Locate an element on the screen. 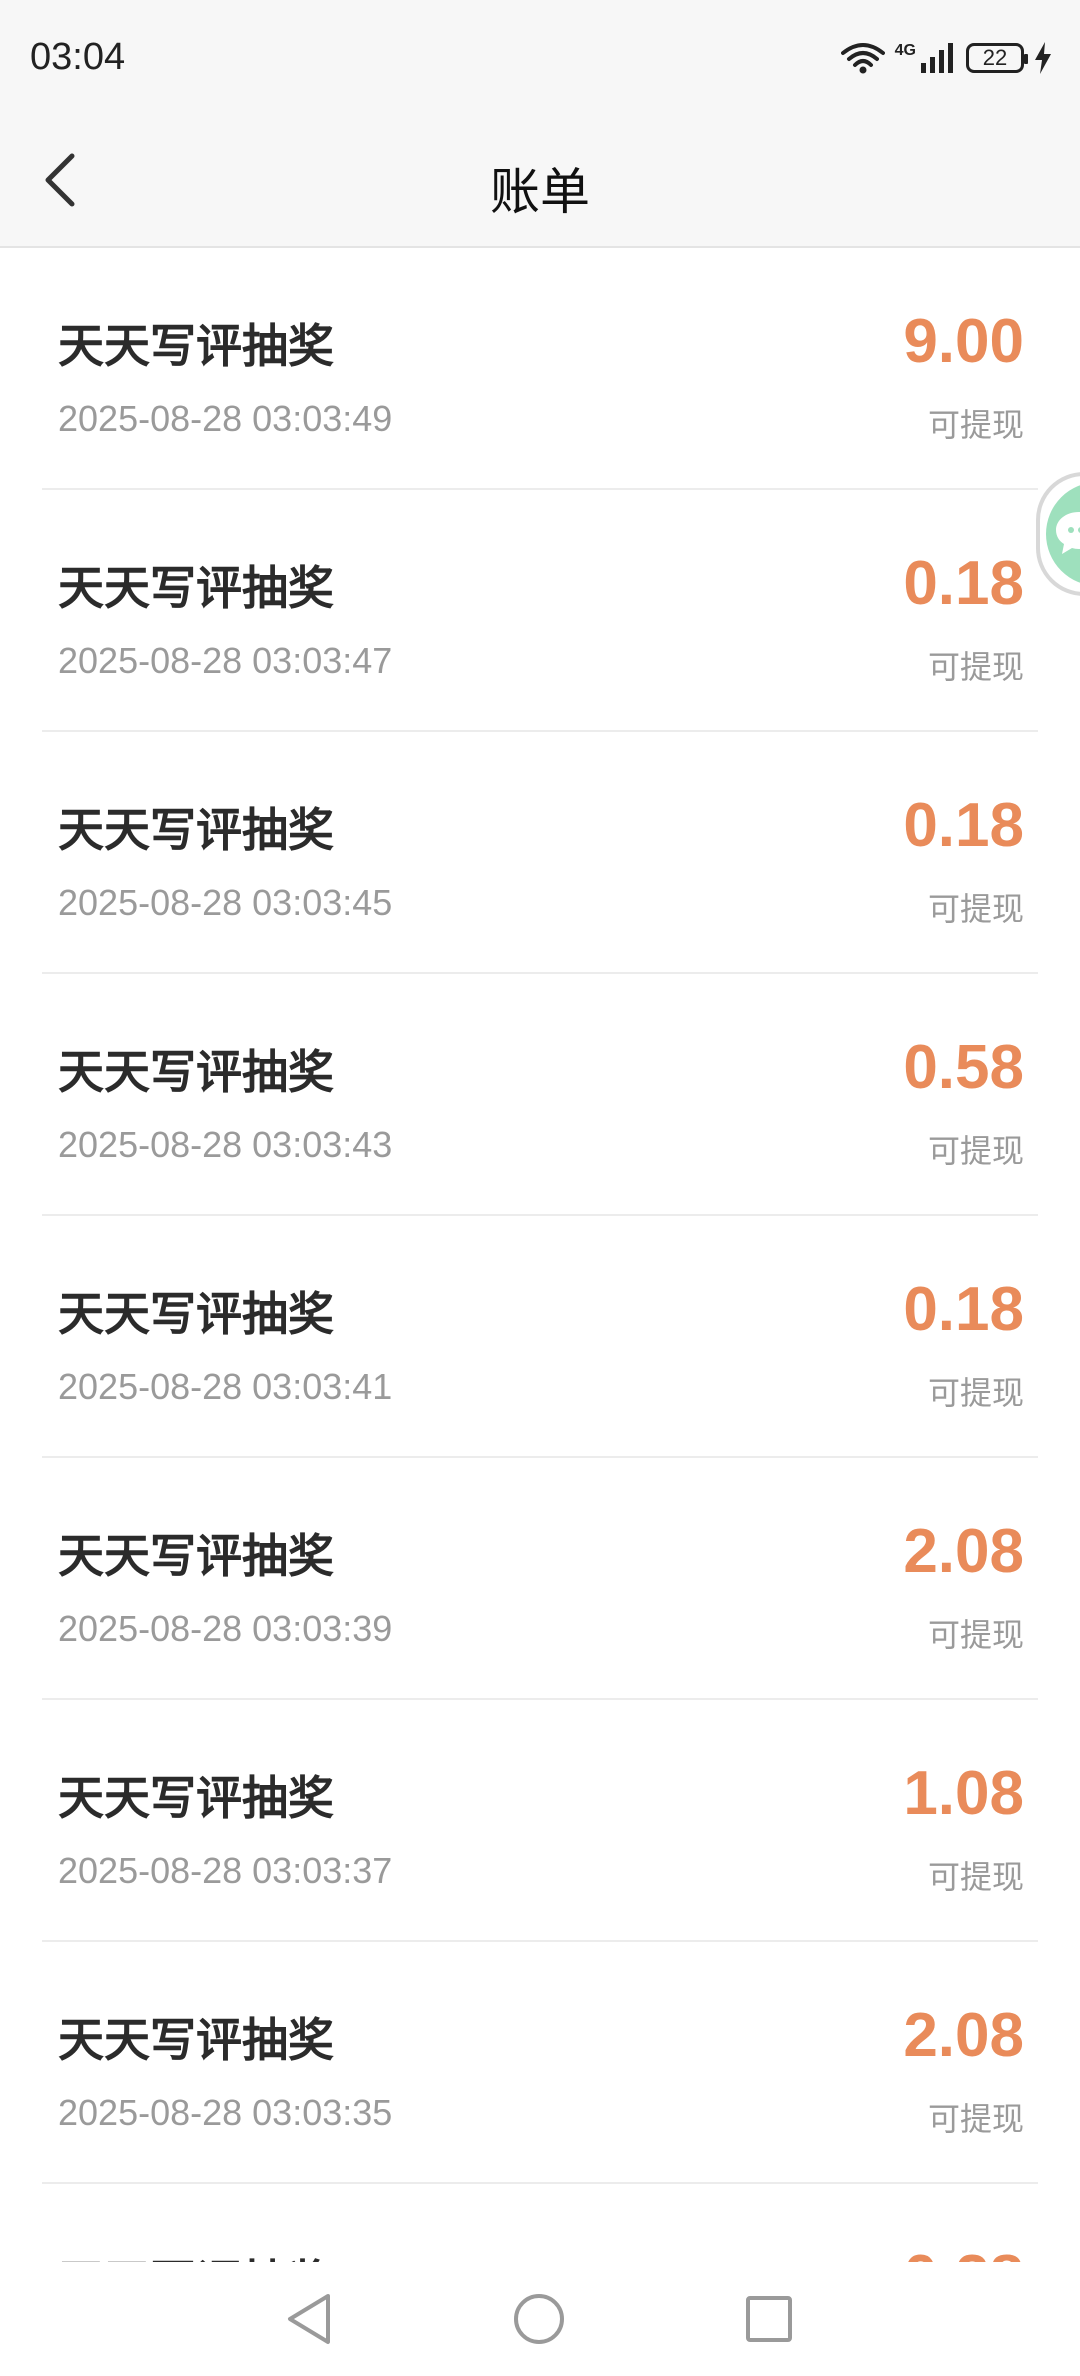 The width and height of the screenshot is (1080, 2376). signal-icon is located at coordinates (938, 58).